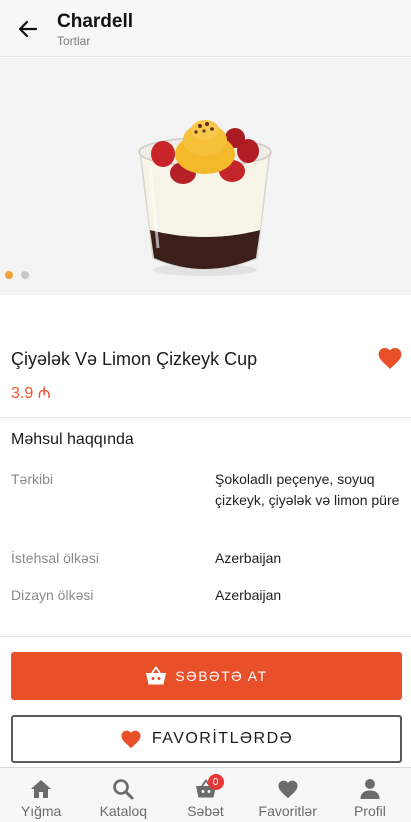 The height and width of the screenshot is (822, 411). What do you see at coordinates (123, 789) in the screenshot?
I see `search-icon` at bounding box center [123, 789].